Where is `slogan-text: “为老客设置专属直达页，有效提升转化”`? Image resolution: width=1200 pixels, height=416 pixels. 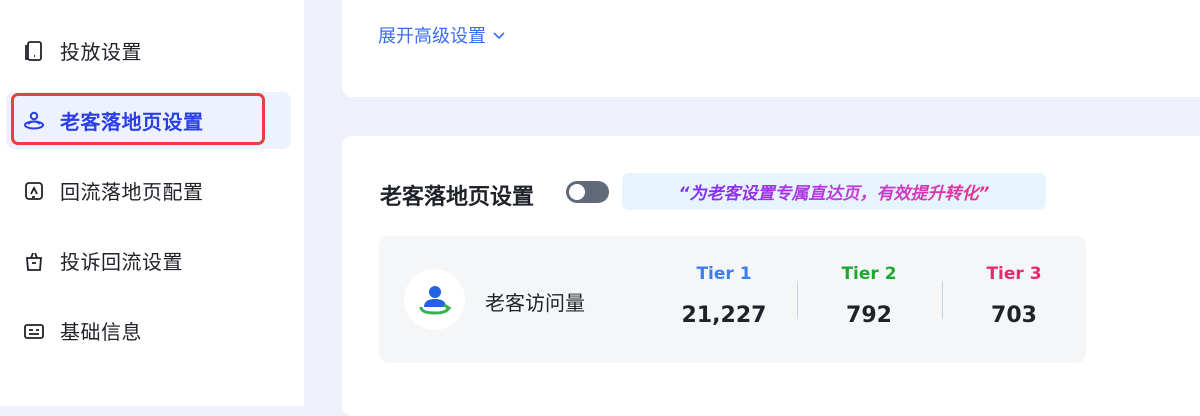 slogan-text: “为老客设置专属直达页，有效提升转化” is located at coordinates (834, 191).